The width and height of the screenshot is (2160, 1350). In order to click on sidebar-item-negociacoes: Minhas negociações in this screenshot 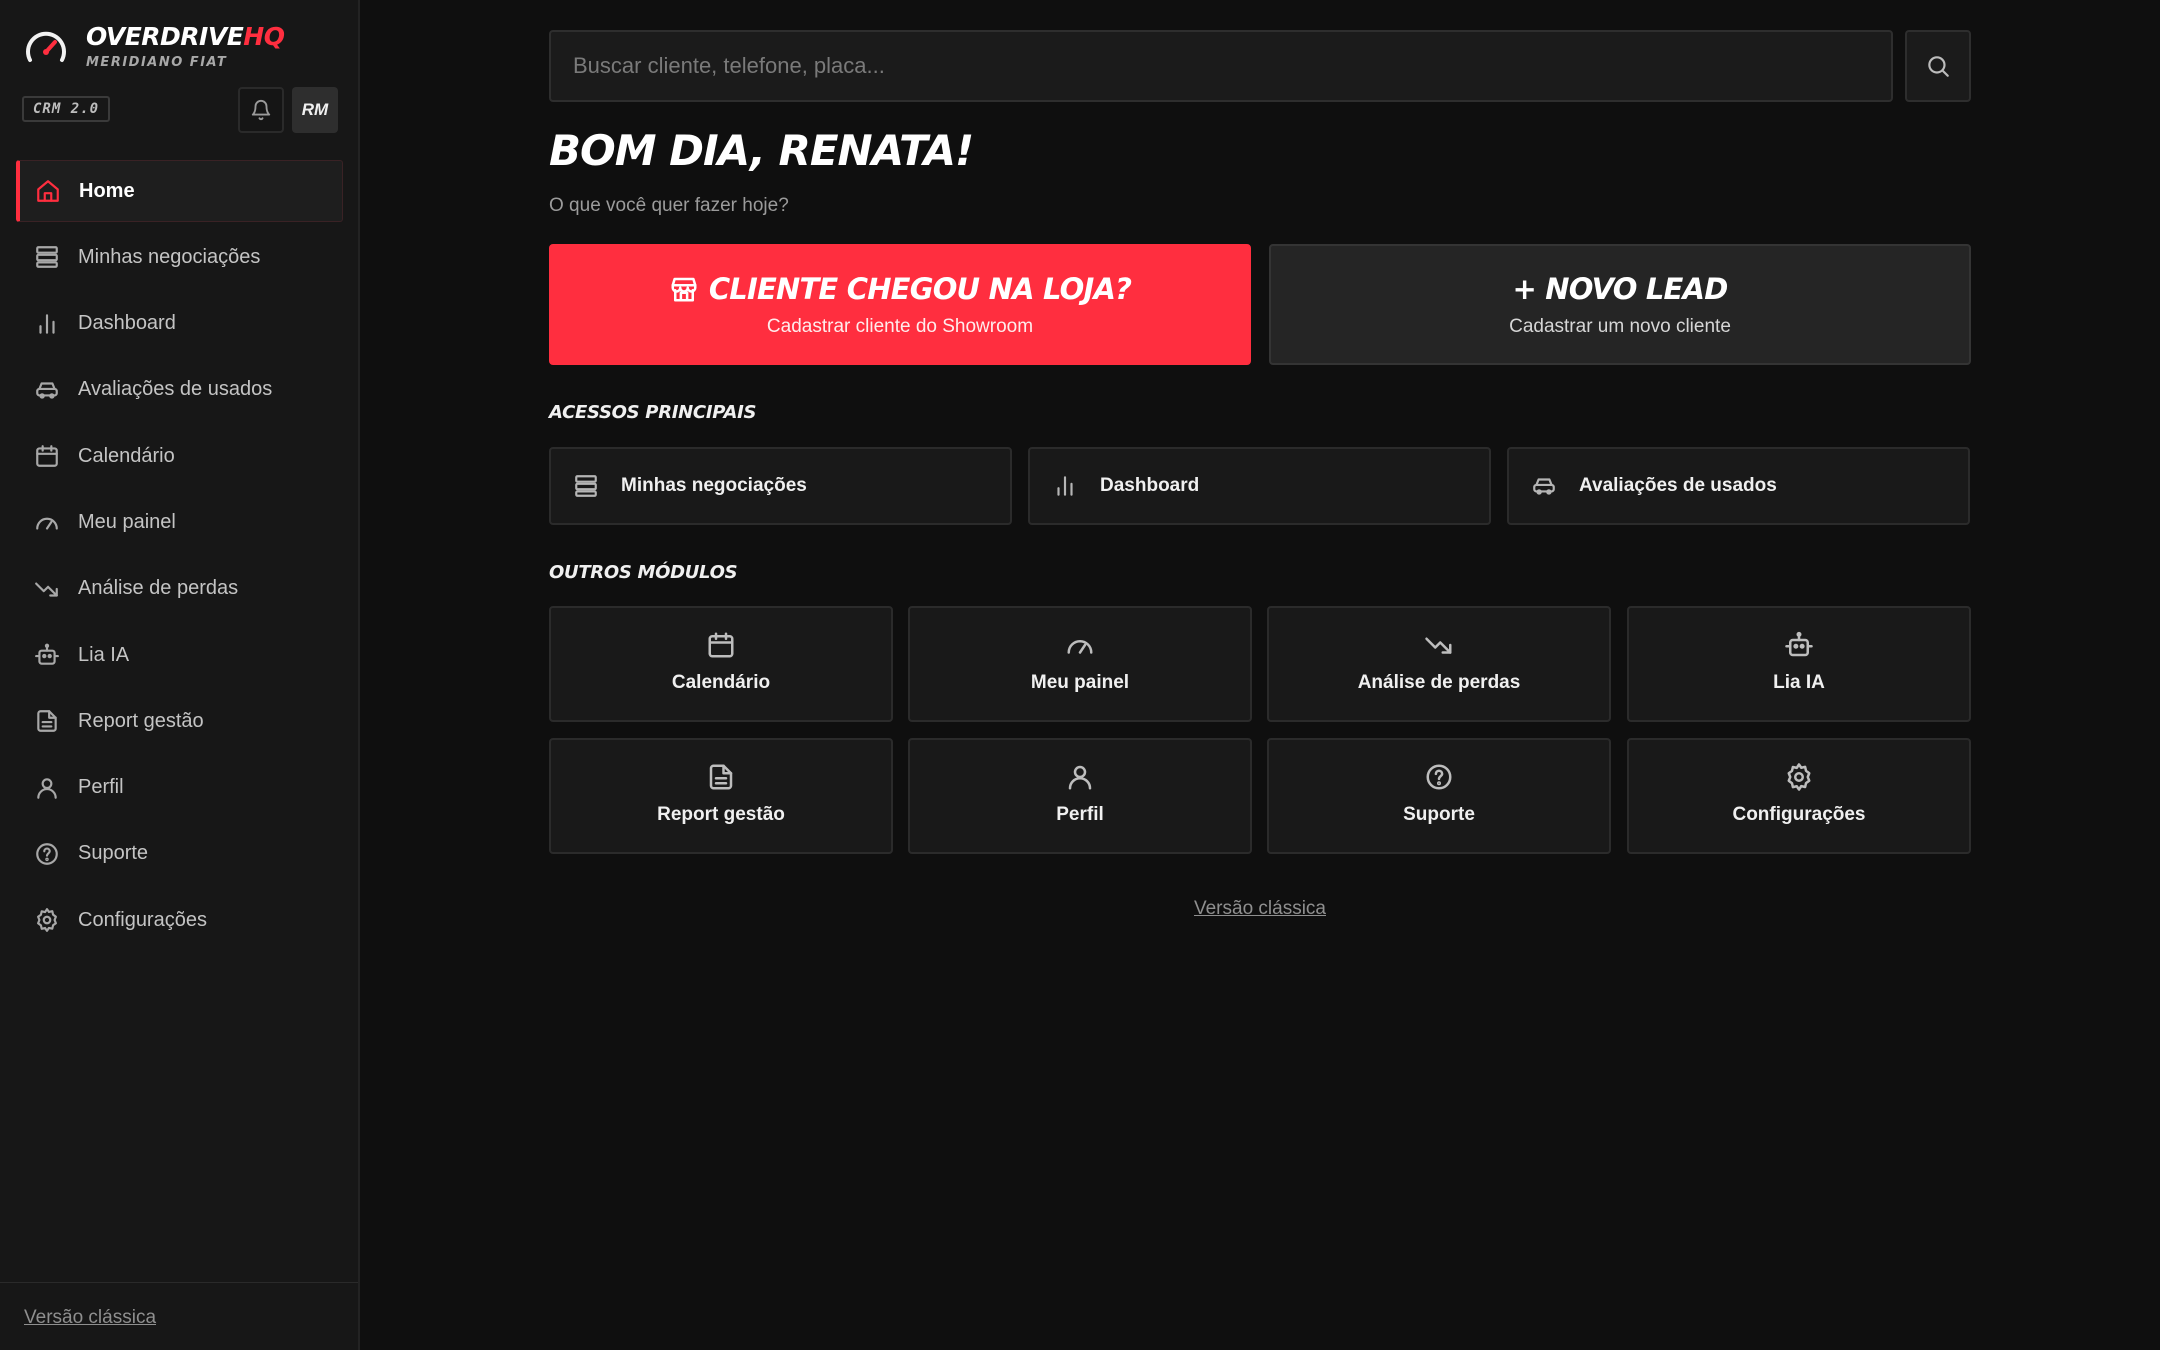, I will do `click(179, 257)`.